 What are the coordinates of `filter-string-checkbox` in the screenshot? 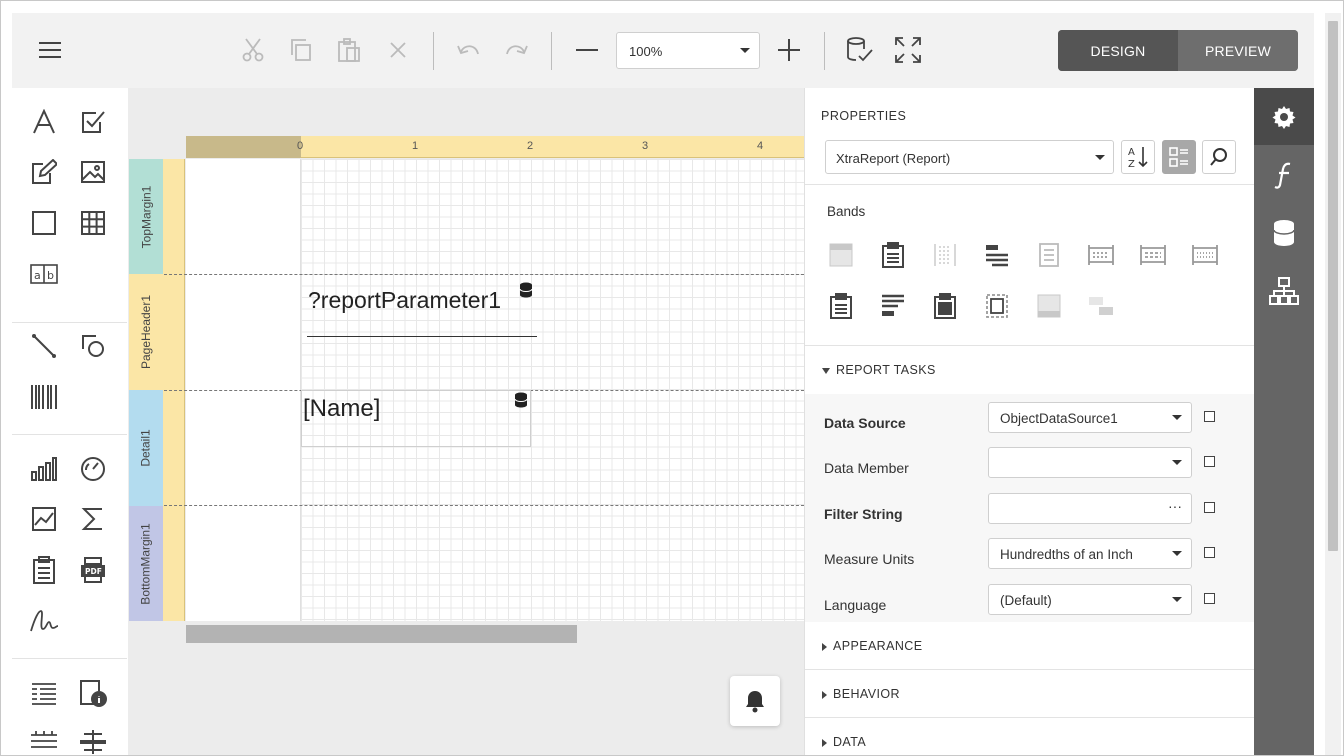 It's located at (1209, 507).